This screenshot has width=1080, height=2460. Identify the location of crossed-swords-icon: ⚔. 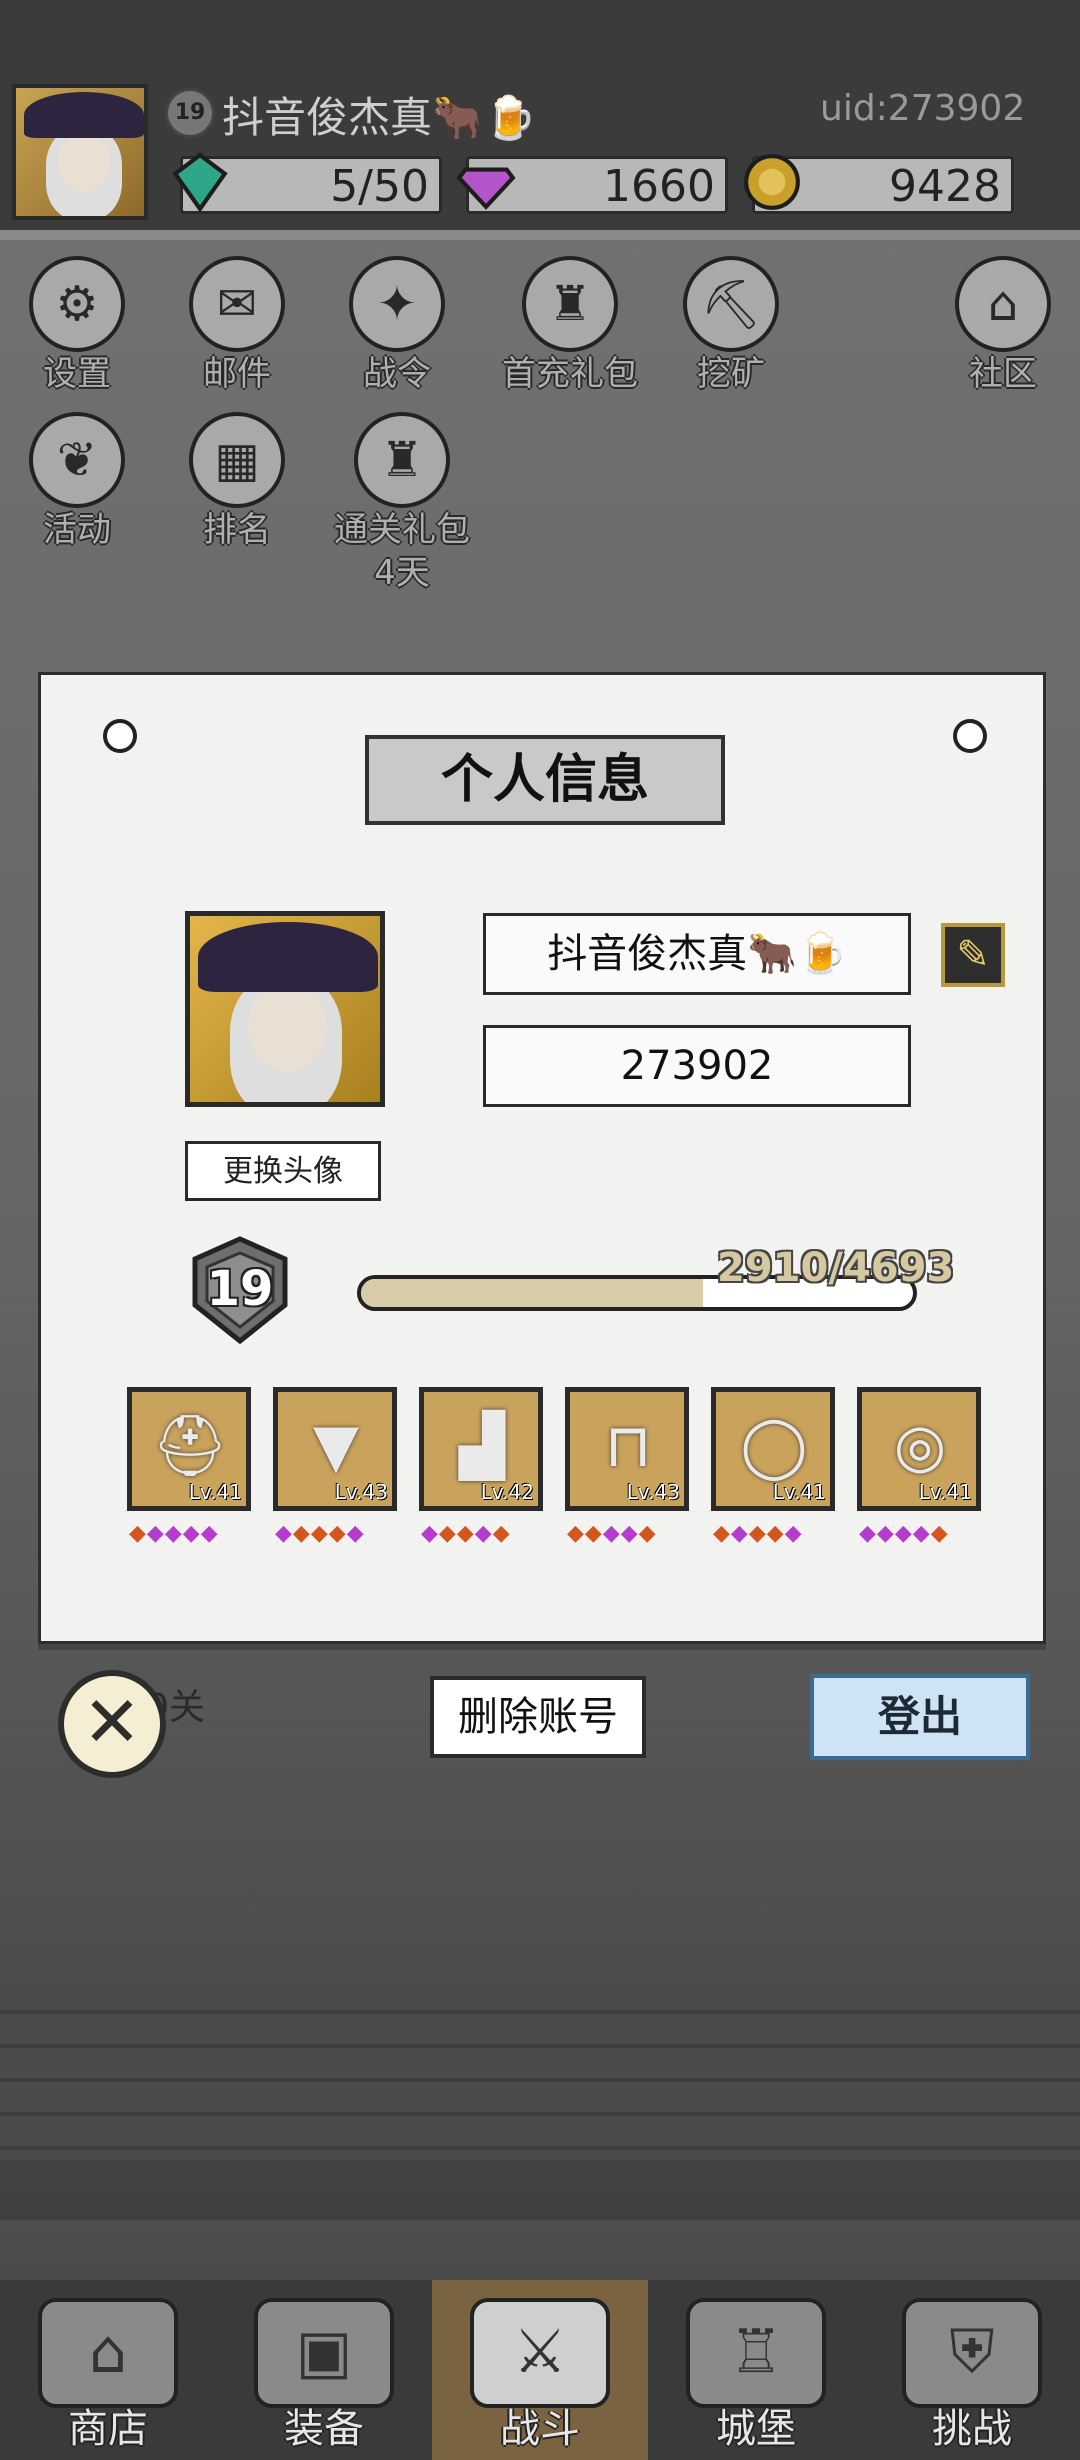
(540, 2353).